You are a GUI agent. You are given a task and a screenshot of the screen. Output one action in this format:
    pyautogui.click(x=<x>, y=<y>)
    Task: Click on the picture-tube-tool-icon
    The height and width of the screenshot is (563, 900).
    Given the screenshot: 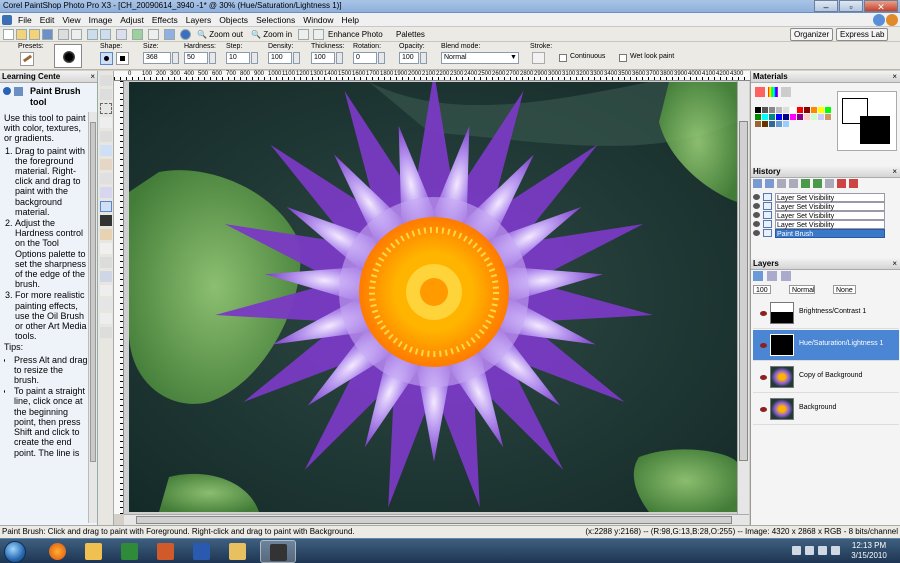 What is the action you would take?
    pyautogui.click(x=106, y=262)
    